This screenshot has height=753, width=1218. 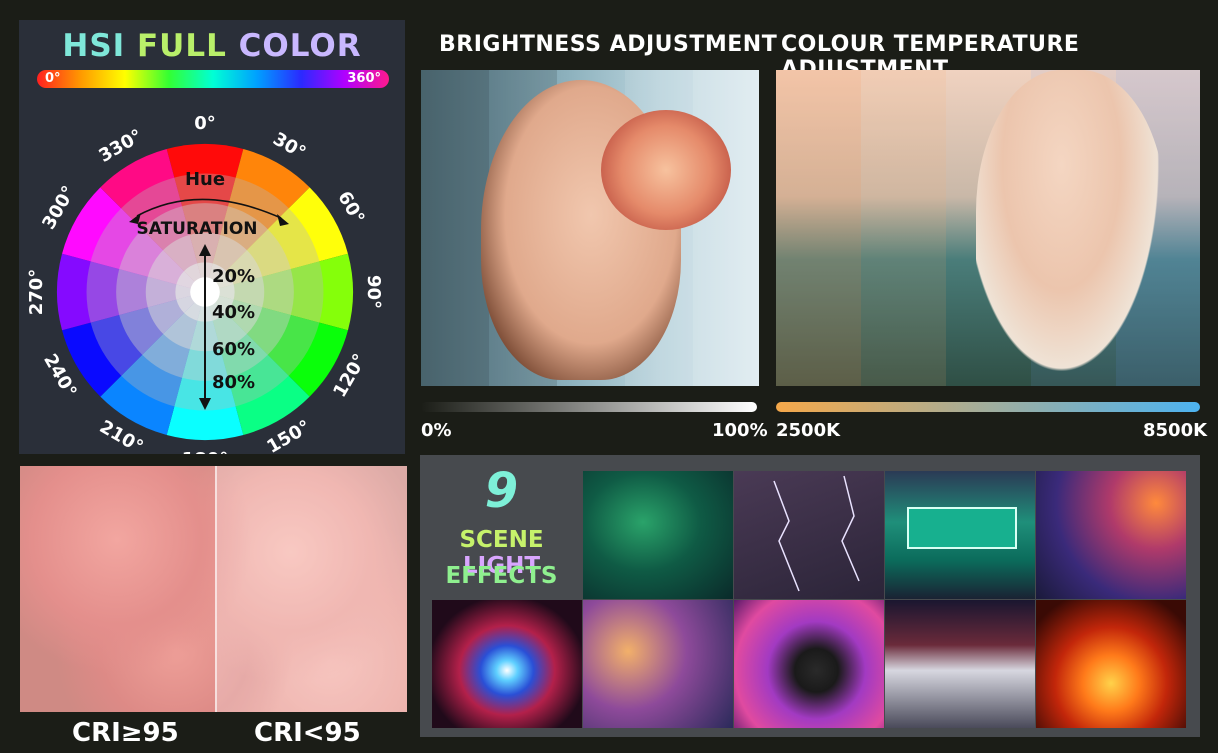 What do you see at coordinates (1111, 535) in the screenshot?
I see `scene-party` at bounding box center [1111, 535].